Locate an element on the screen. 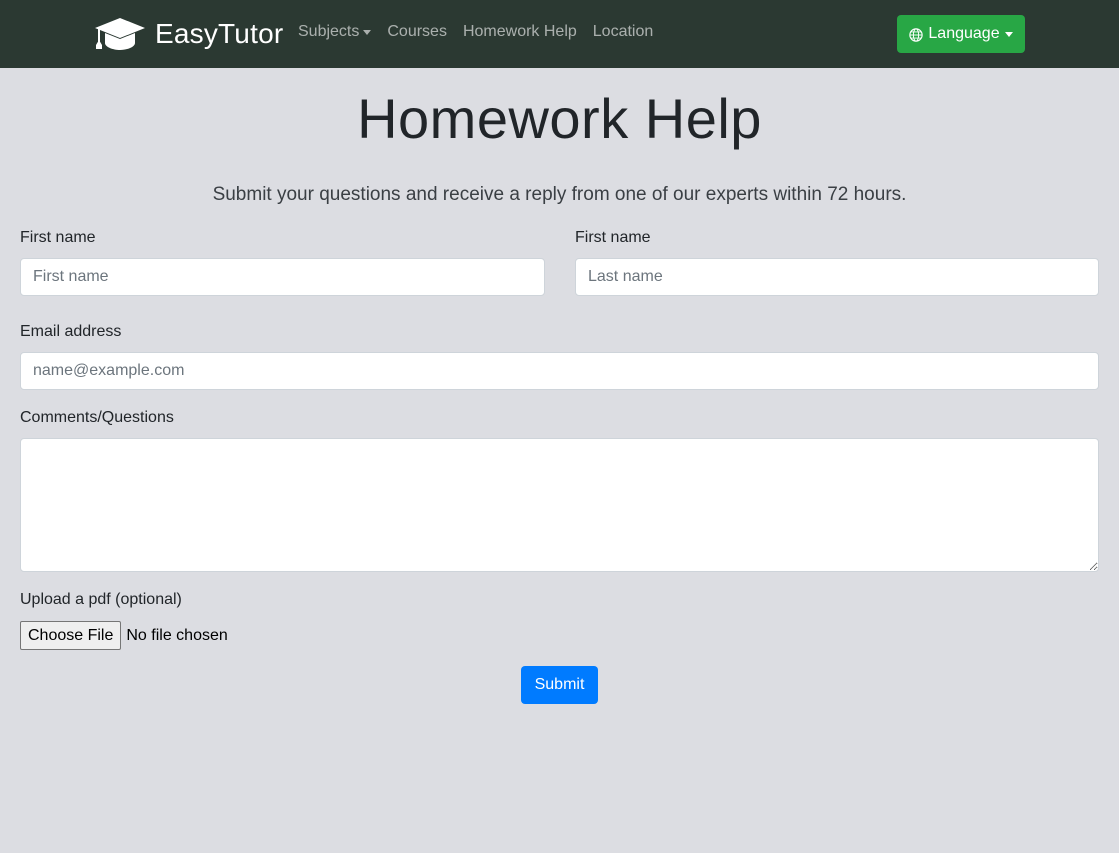 This screenshot has height=853, width=1119. nav-link-subjects: Subjects is located at coordinates (335, 32).